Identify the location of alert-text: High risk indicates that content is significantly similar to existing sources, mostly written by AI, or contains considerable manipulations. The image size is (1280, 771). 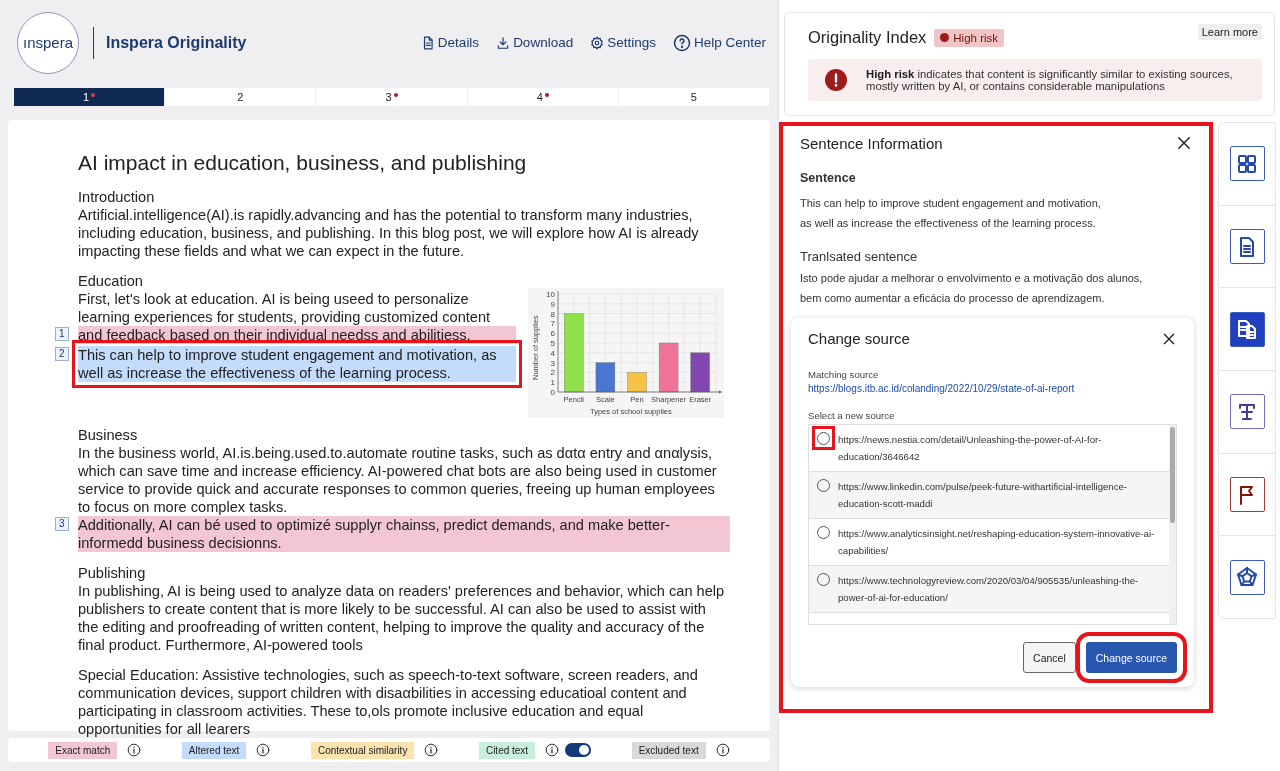
(1050, 80).